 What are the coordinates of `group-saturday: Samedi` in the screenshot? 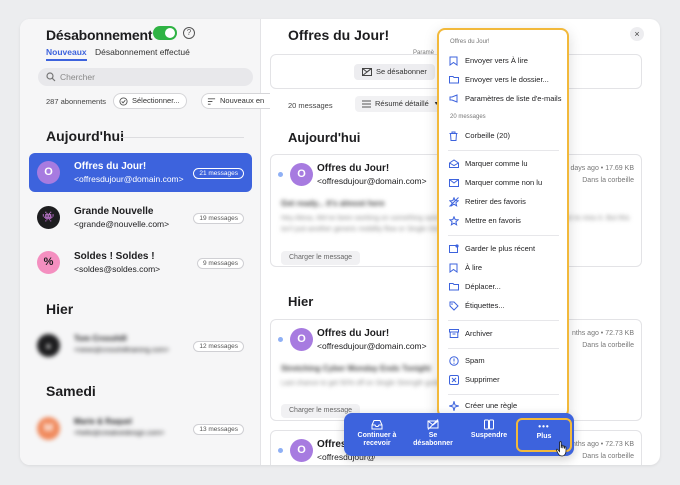 It's located at (71, 391).